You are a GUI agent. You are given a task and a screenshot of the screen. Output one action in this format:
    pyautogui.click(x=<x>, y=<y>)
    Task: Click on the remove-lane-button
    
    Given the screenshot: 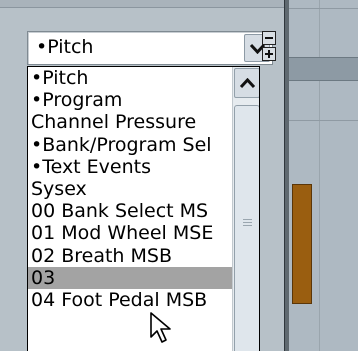 What is the action you would take?
    pyautogui.click(x=269, y=38)
    